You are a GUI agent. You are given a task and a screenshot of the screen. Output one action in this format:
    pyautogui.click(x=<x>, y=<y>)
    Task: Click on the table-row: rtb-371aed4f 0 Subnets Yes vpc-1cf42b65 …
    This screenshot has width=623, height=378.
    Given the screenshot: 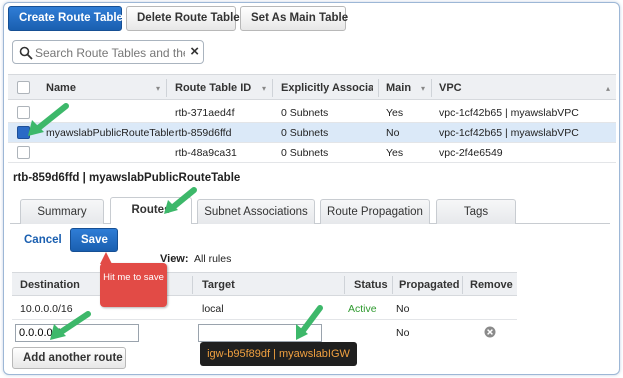 What is the action you would take?
    pyautogui.click(x=312, y=113)
    